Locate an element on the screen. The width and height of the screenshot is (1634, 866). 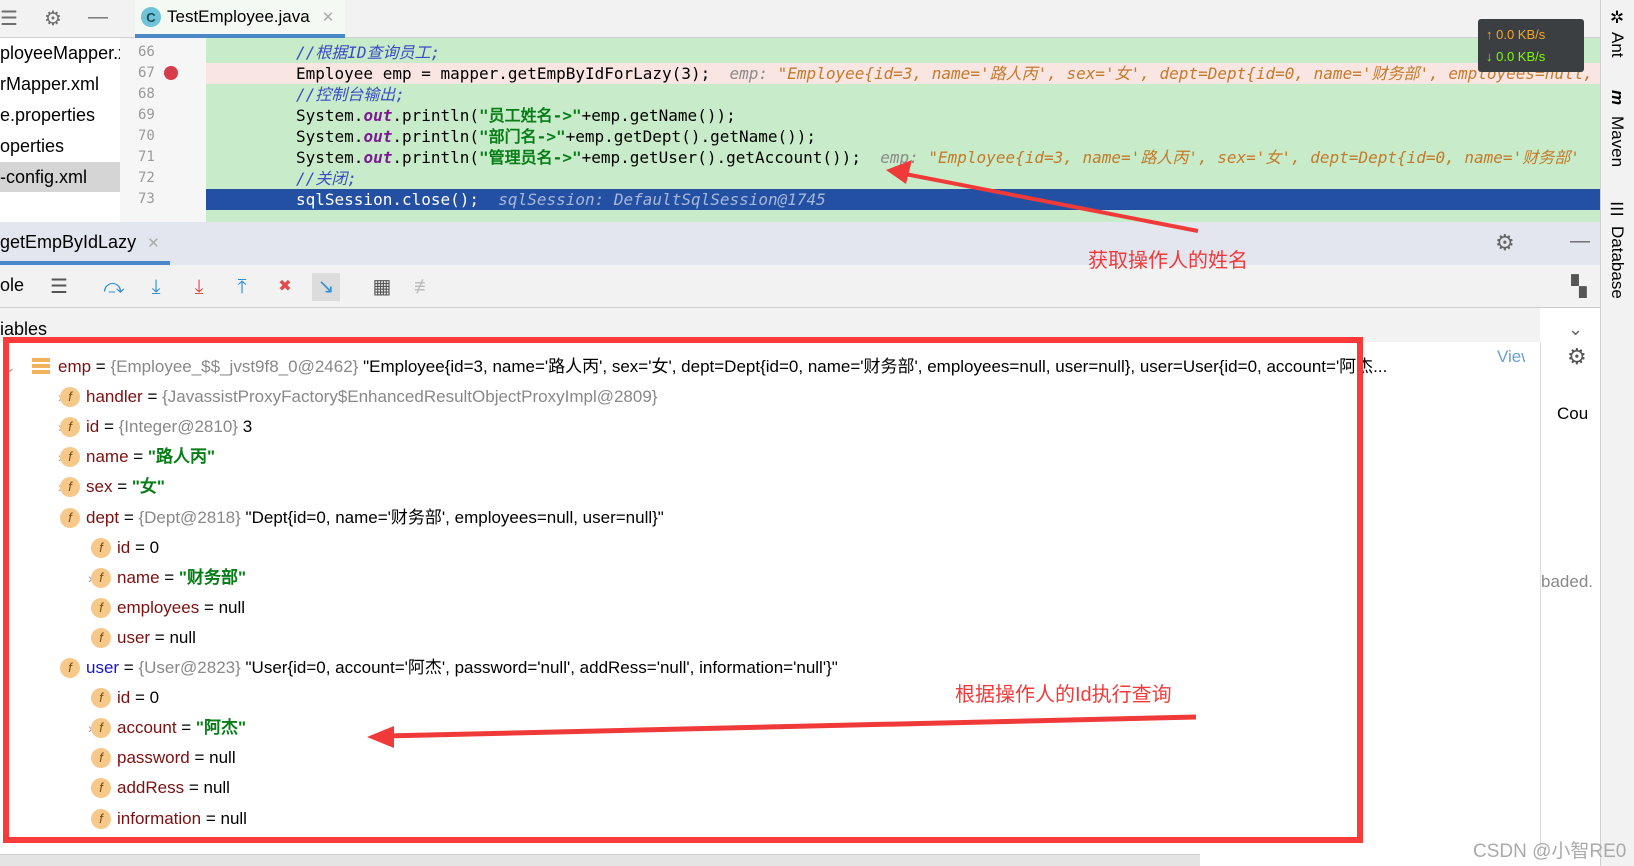
annotation-get-name: 获取操作人的姓名 is located at coordinates (1168, 261).